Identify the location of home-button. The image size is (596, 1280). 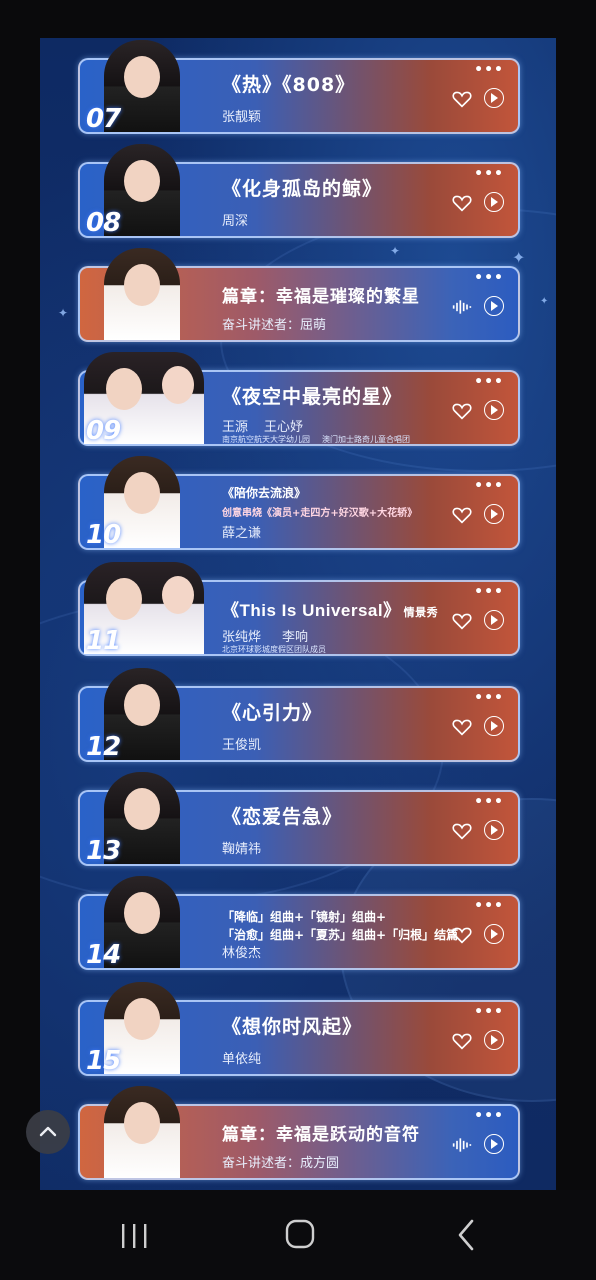
(300, 1235).